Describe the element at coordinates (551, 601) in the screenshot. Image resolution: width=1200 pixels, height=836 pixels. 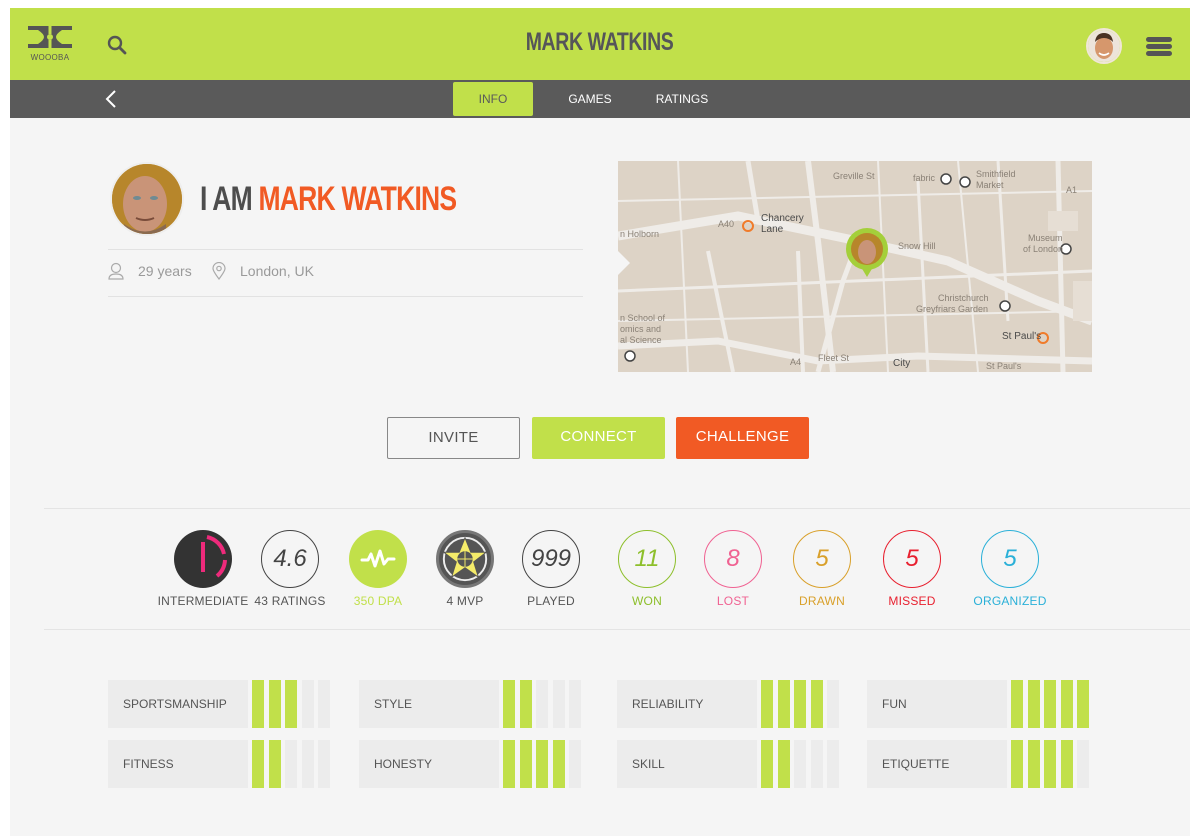
I see `stat-label: PLAYED` at that location.